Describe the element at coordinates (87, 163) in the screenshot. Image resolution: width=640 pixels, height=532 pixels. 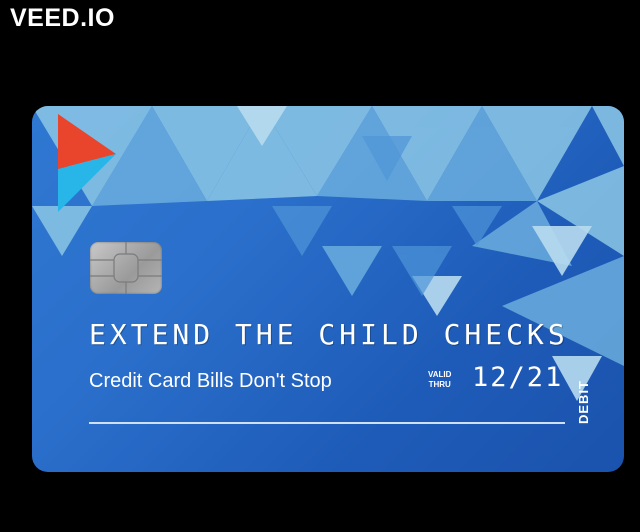
I see `card-brand-icon` at that location.